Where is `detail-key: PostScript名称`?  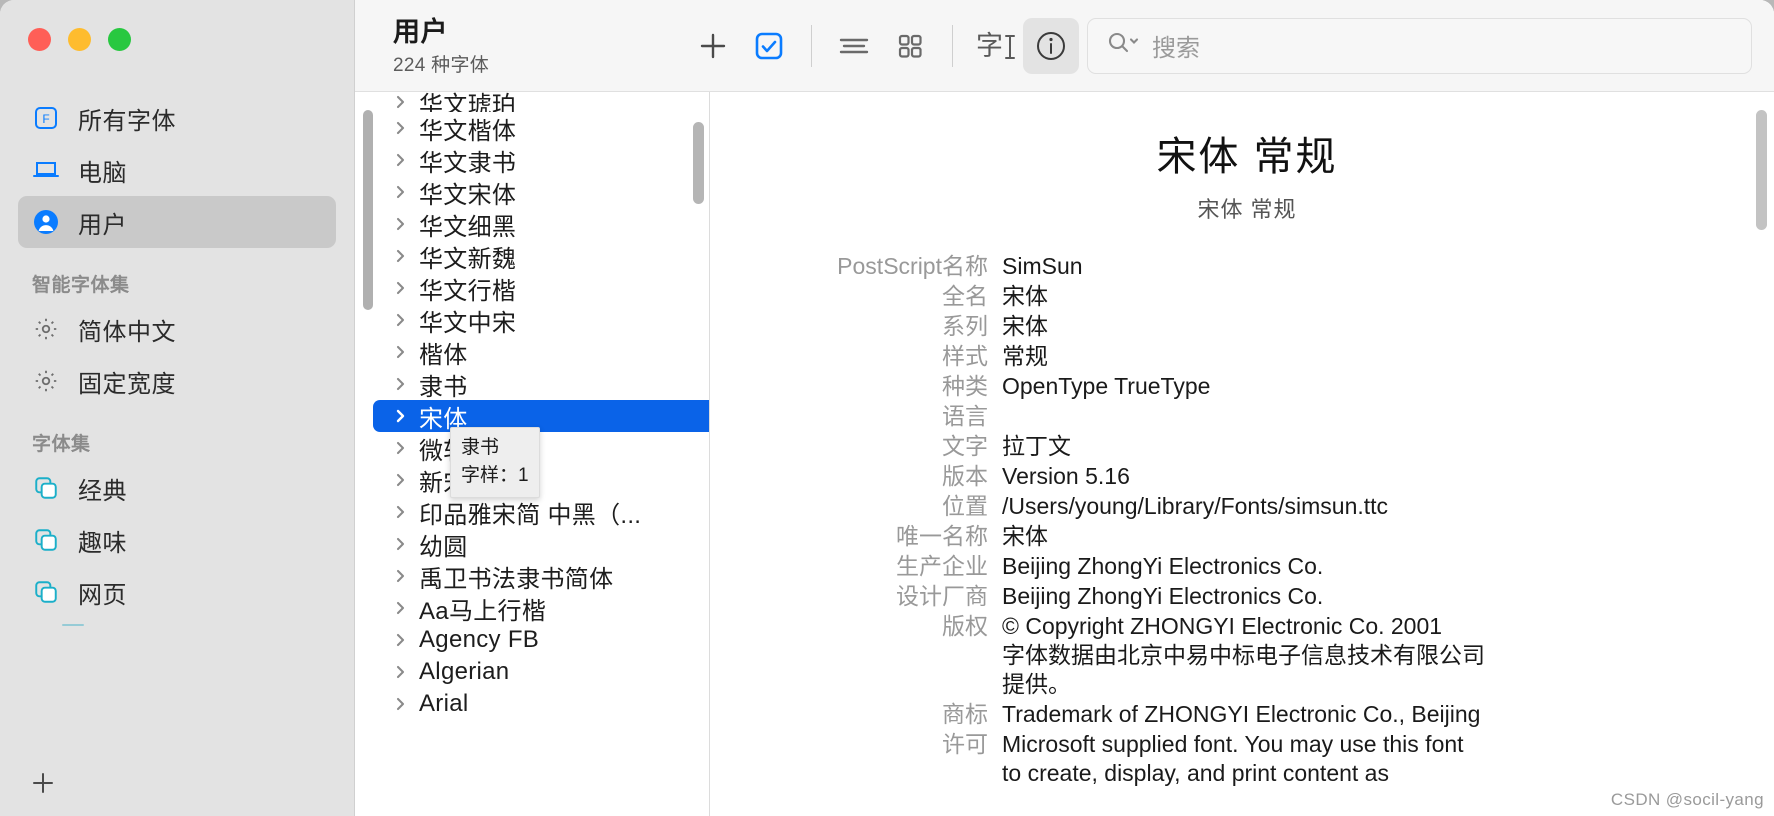
detail-key: PostScript名称 is located at coordinates (912, 266).